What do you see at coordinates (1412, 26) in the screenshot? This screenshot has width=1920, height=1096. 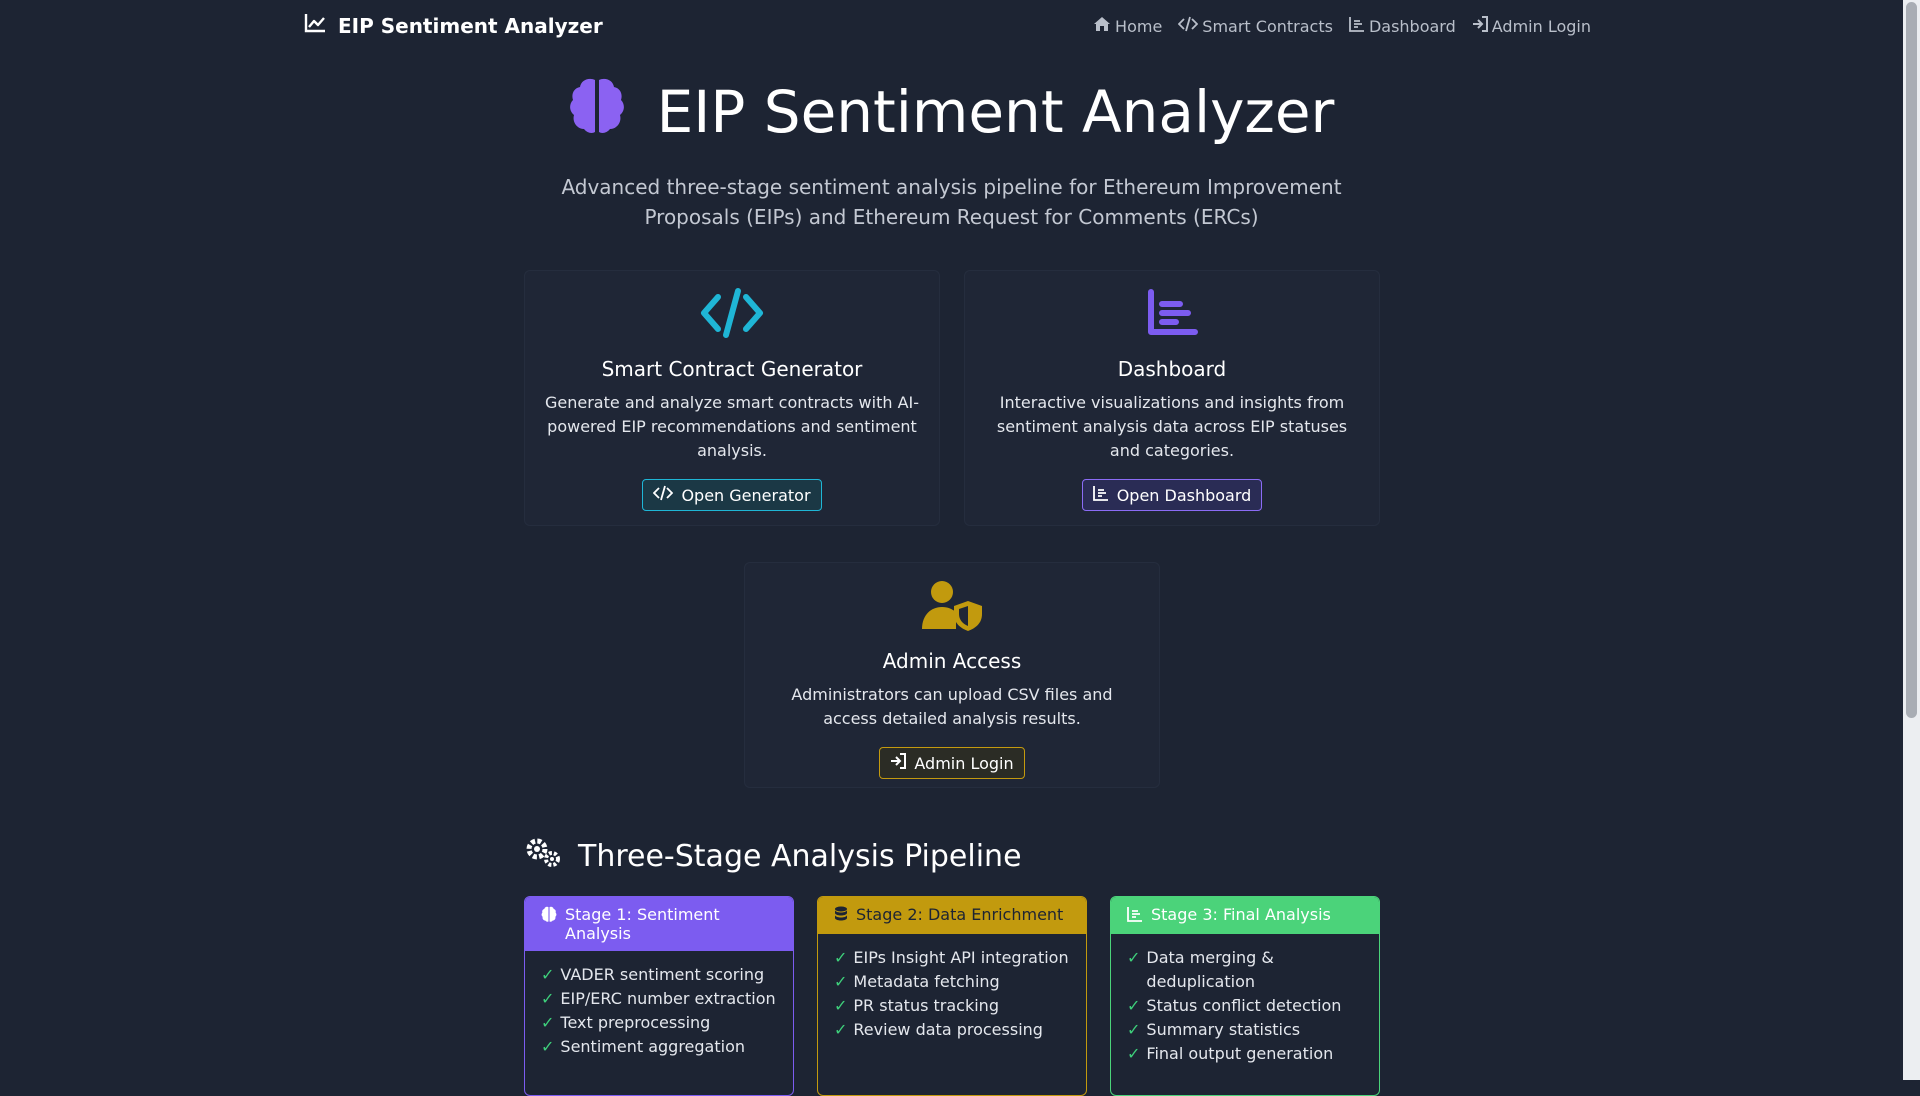 I see `nav-dashboard-label: Dashboard` at bounding box center [1412, 26].